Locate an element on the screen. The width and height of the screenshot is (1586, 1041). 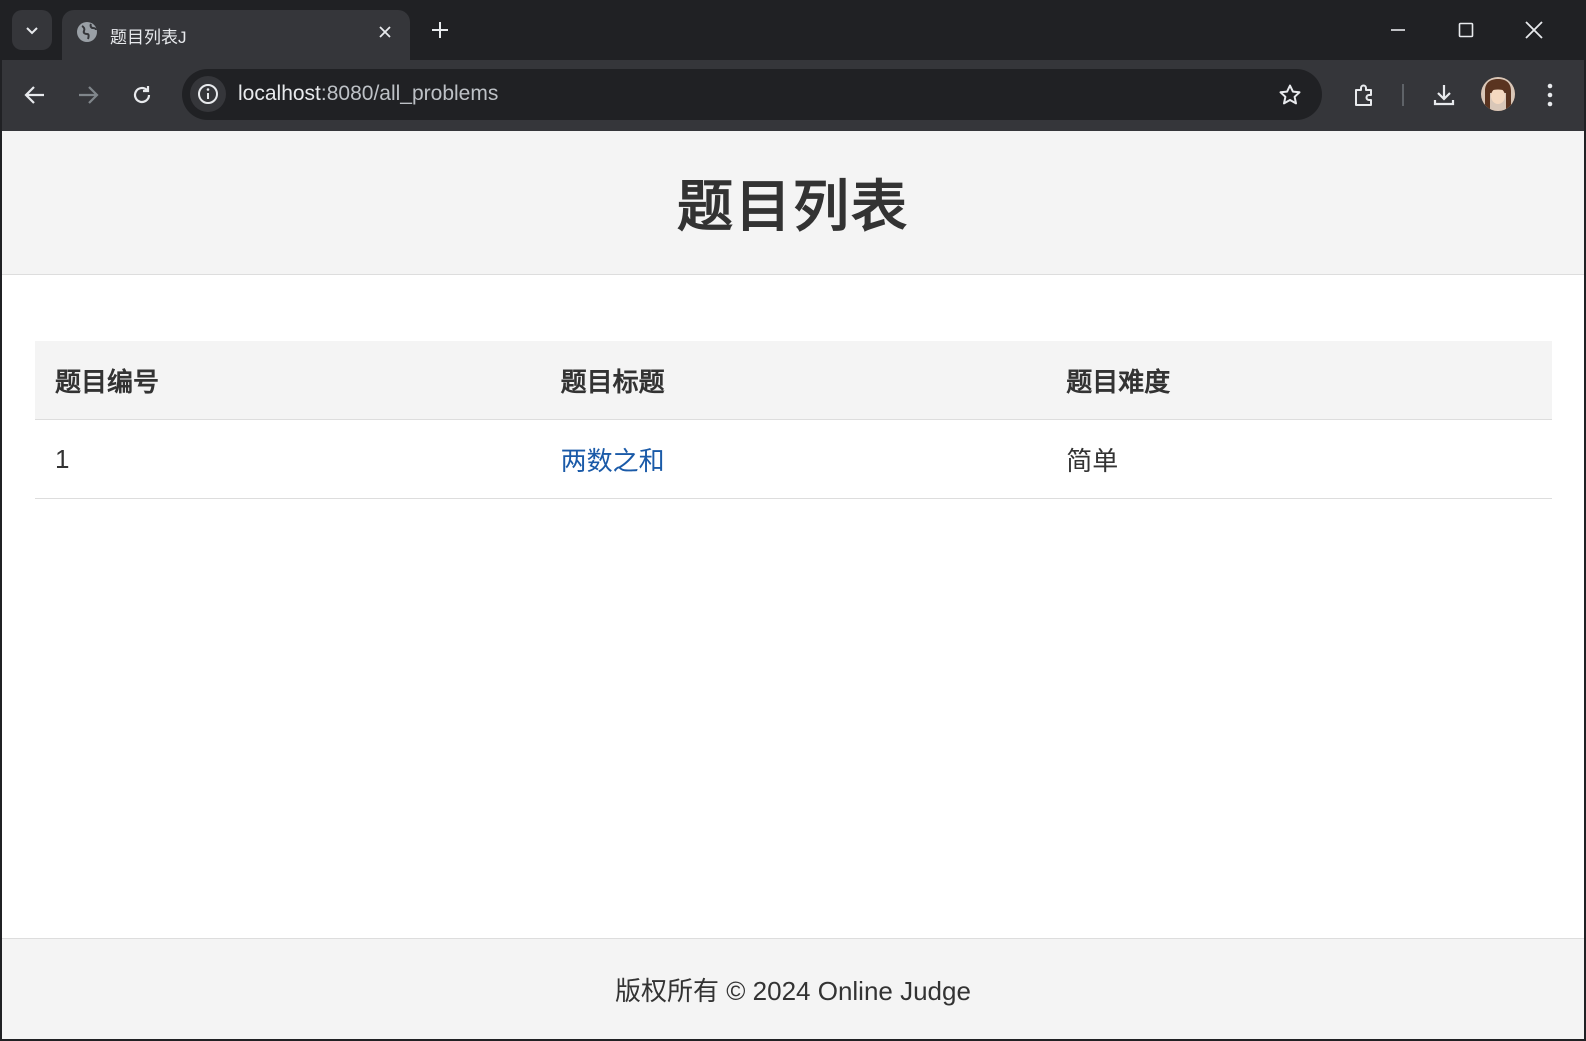
tab-close-button is located at coordinates (385, 32).